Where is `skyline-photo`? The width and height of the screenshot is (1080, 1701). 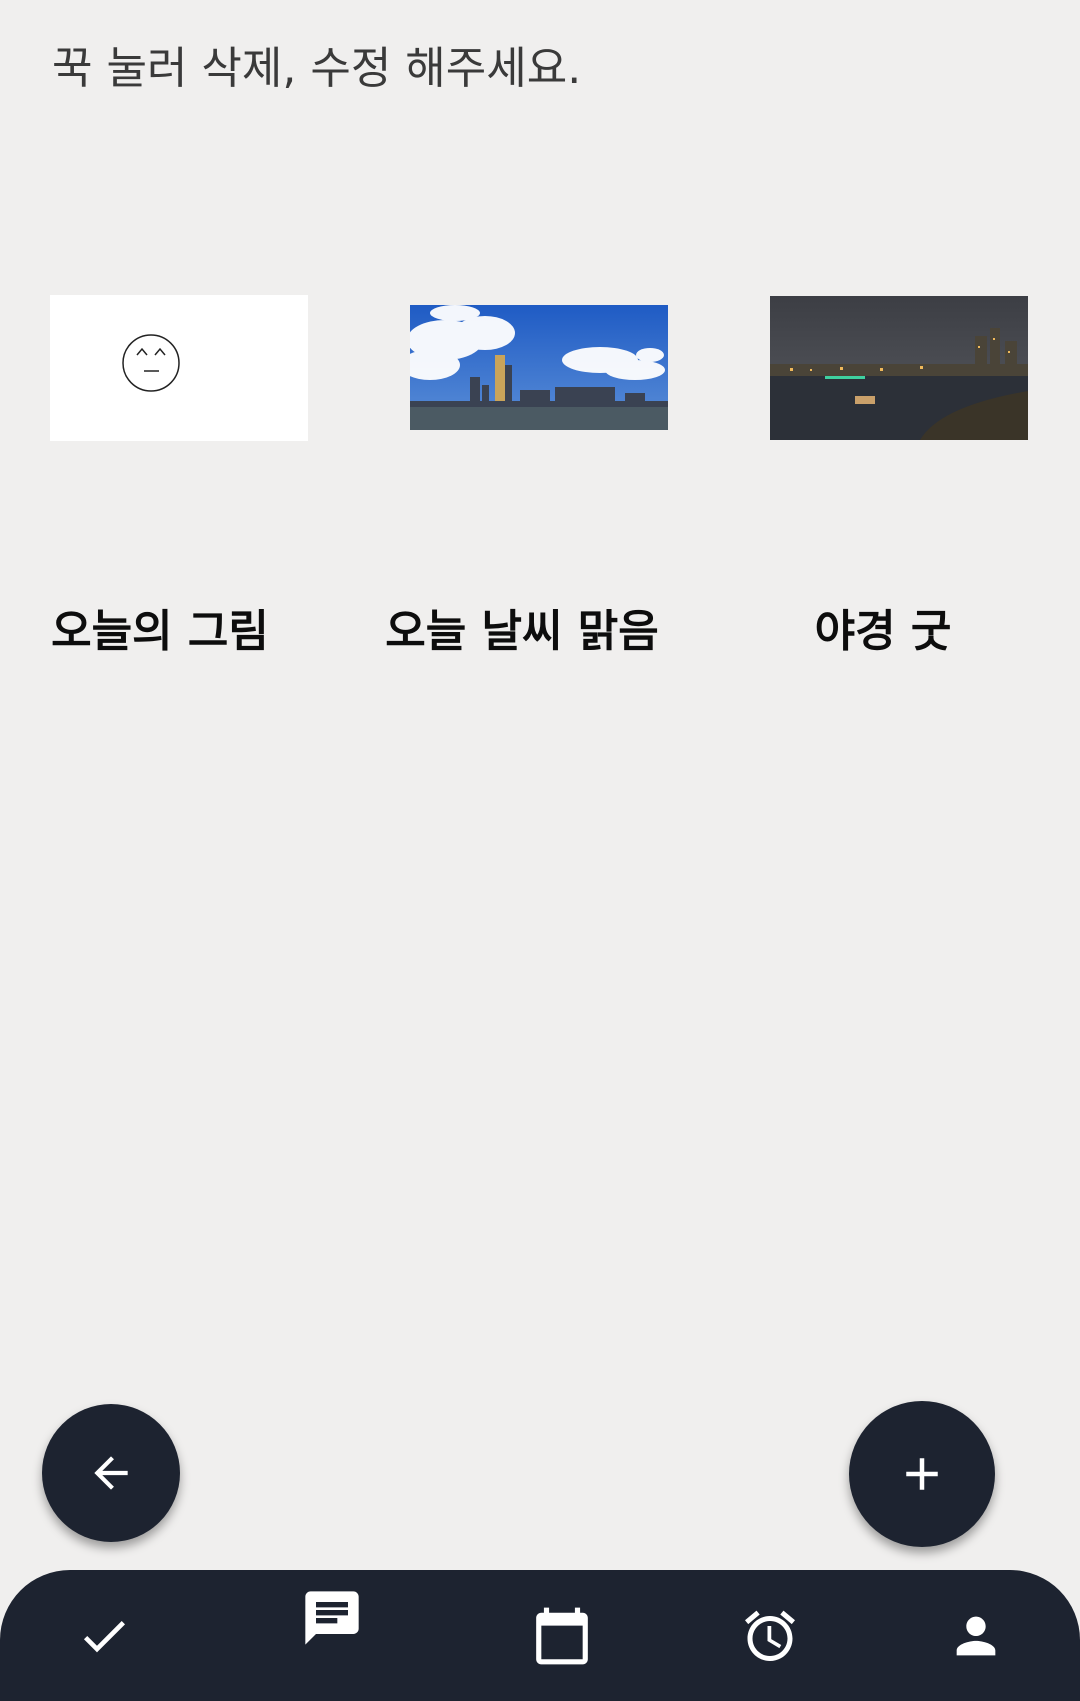
skyline-photo is located at coordinates (539, 367).